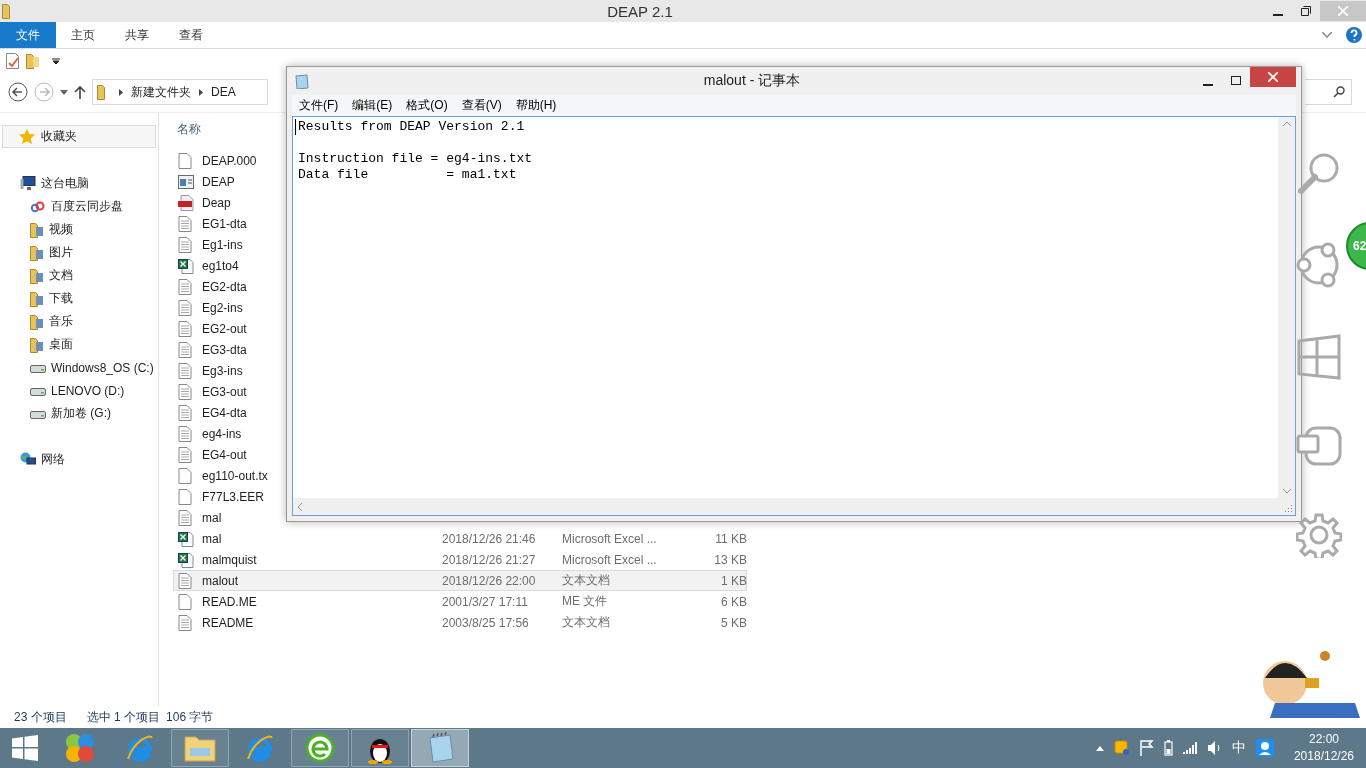  Describe the element at coordinates (536, 105) in the screenshot. I see `menu-item: 帮助(H)` at that location.